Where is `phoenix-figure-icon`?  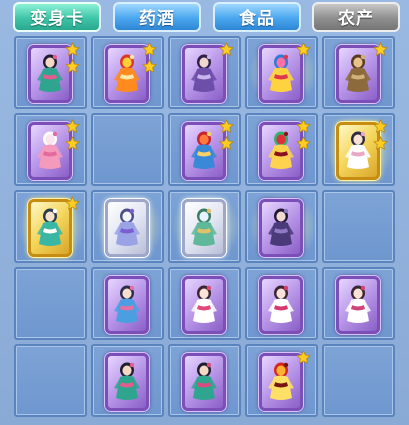
phoenix-figure-icon is located at coordinates (281, 73).